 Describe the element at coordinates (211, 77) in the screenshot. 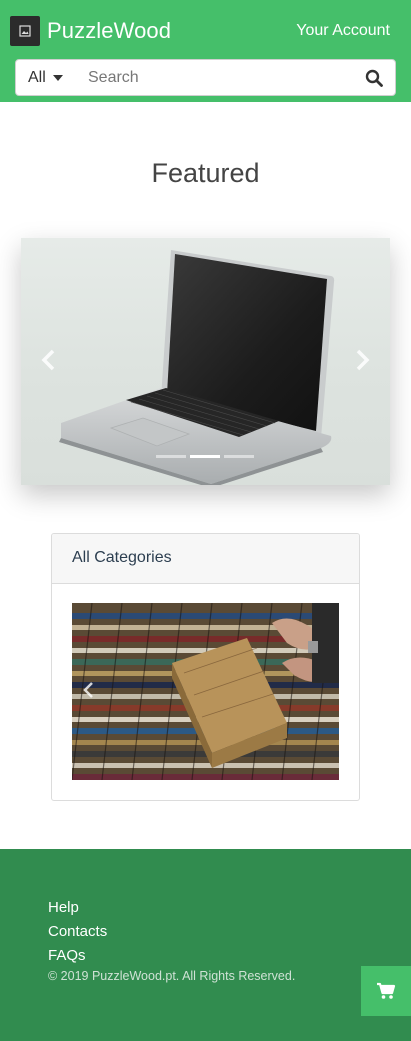

I see `search-input` at that location.